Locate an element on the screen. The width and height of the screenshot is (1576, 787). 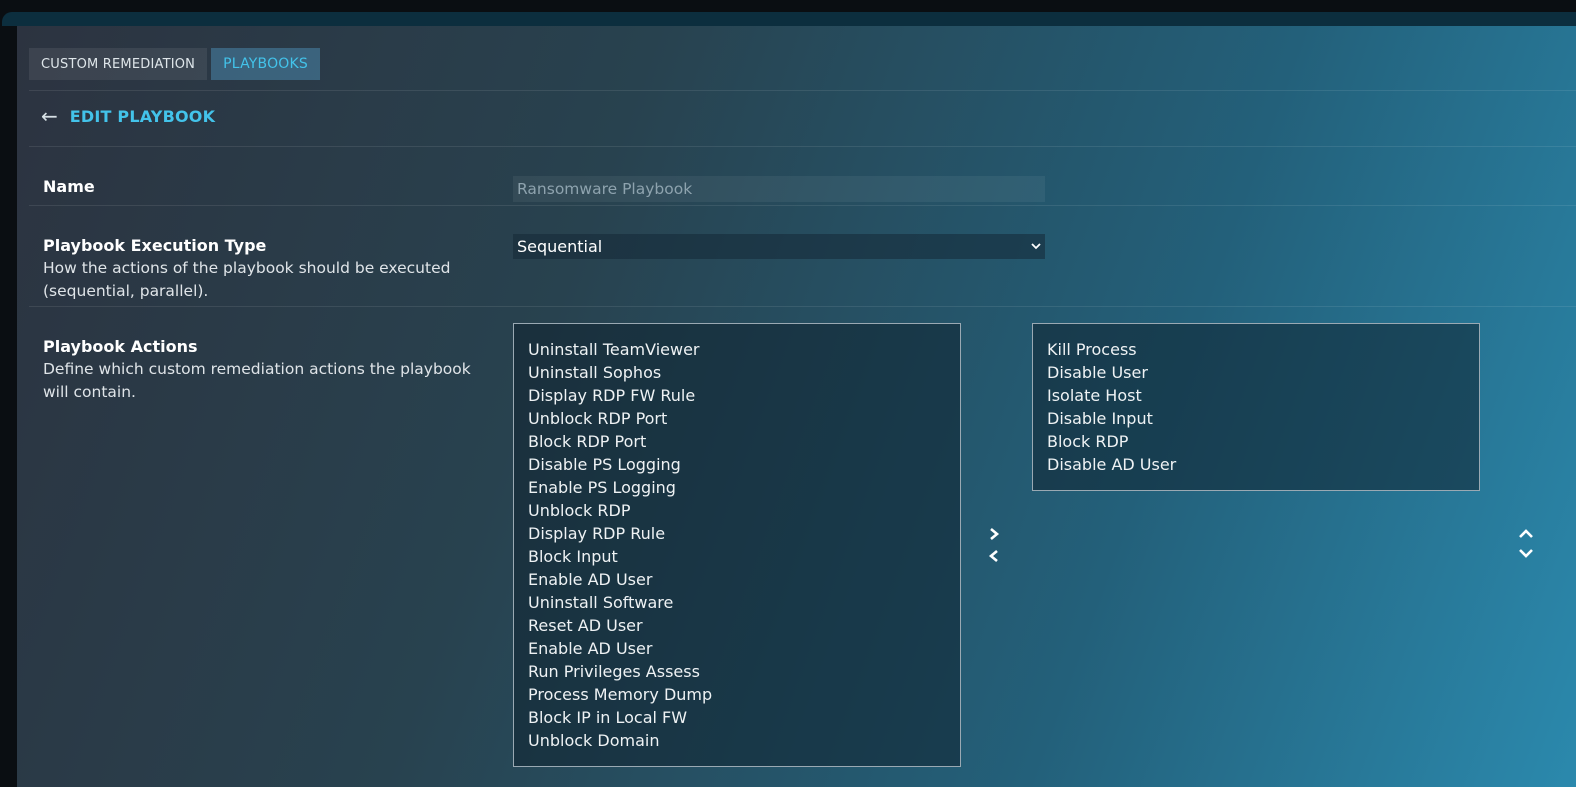
select-value: Sequential is located at coordinates (560, 246).